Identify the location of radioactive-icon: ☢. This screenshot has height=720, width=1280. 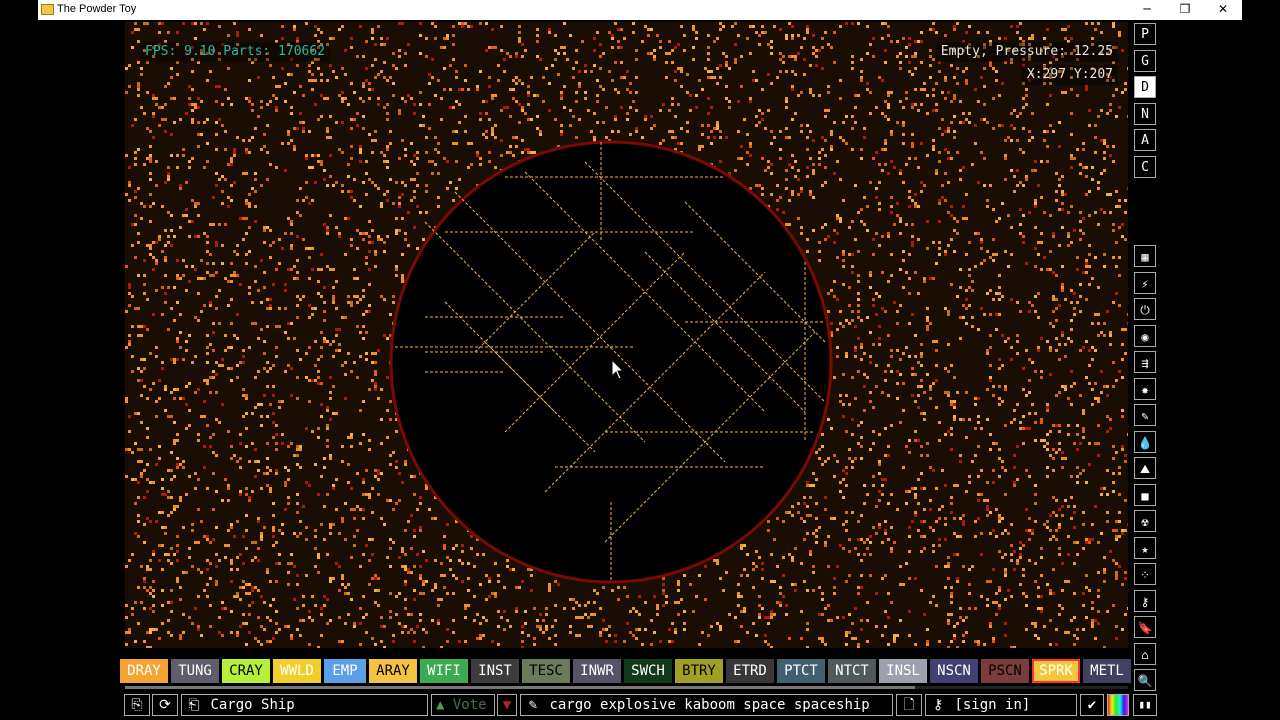
(1145, 521).